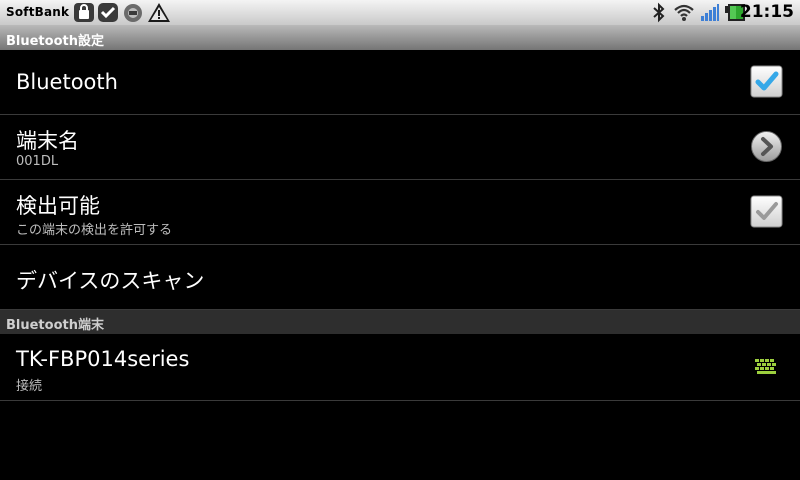 The width and height of the screenshot is (800, 480). What do you see at coordinates (400, 37) in the screenshot?
I see `title-bar: Bluetooth設定` at bounding box center [400, 37].